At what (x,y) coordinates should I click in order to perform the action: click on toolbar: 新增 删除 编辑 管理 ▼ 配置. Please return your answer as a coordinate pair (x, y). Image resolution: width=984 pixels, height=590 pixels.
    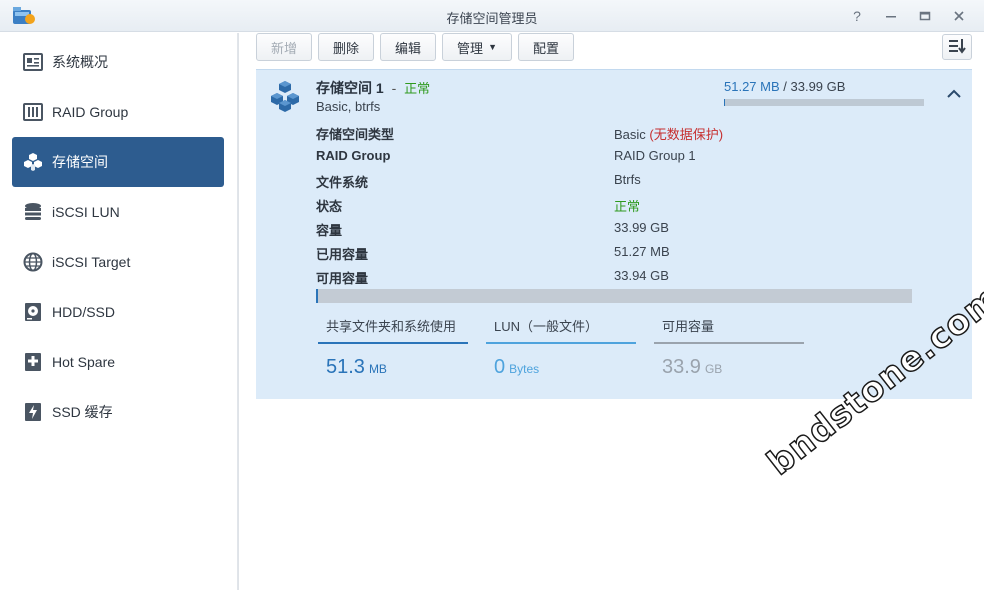
    Looking at the image, I should click on (415, 47).